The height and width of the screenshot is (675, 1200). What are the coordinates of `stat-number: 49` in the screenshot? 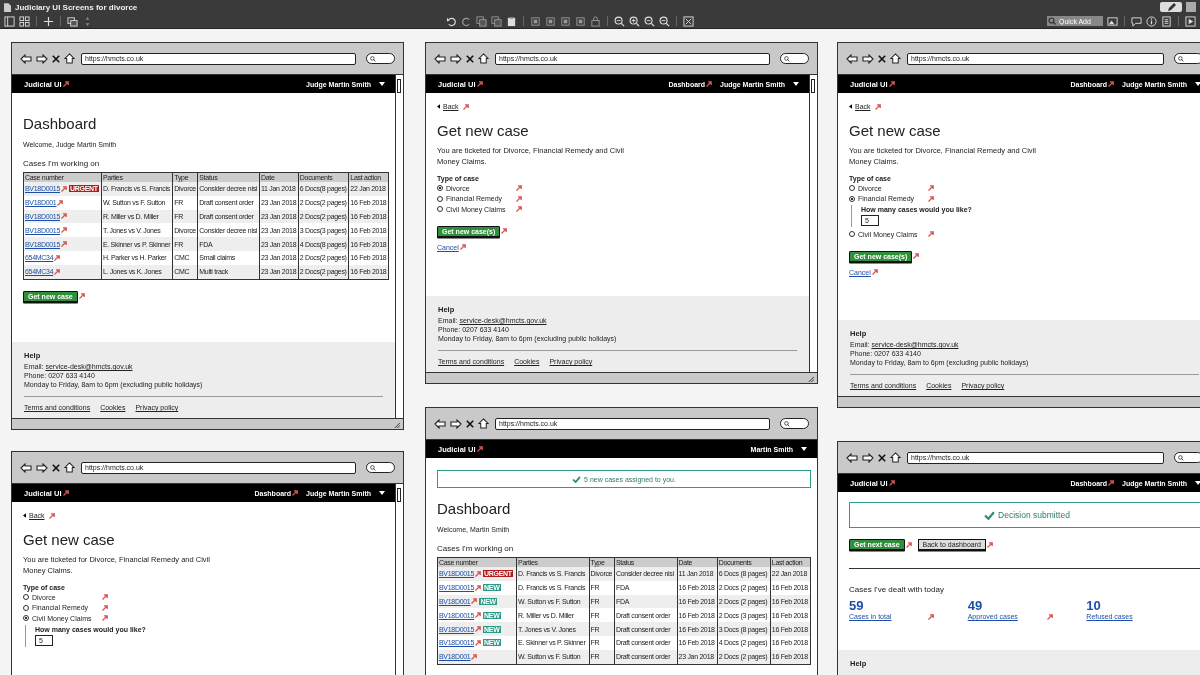 It's located at (975, 606).